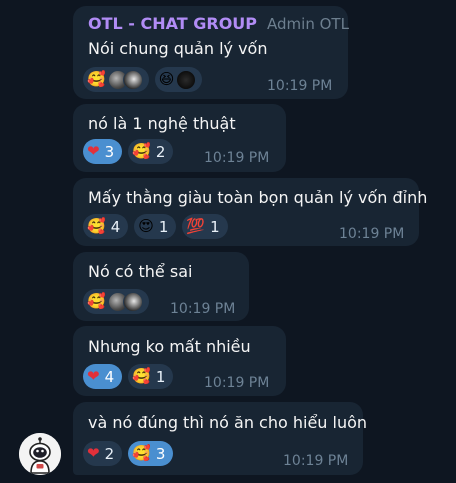  What do you see at coordinates (169, 346) in the screenshot?
I see `message-text: Nhưng ko mất nhiều` at bounding box center [169, 346].